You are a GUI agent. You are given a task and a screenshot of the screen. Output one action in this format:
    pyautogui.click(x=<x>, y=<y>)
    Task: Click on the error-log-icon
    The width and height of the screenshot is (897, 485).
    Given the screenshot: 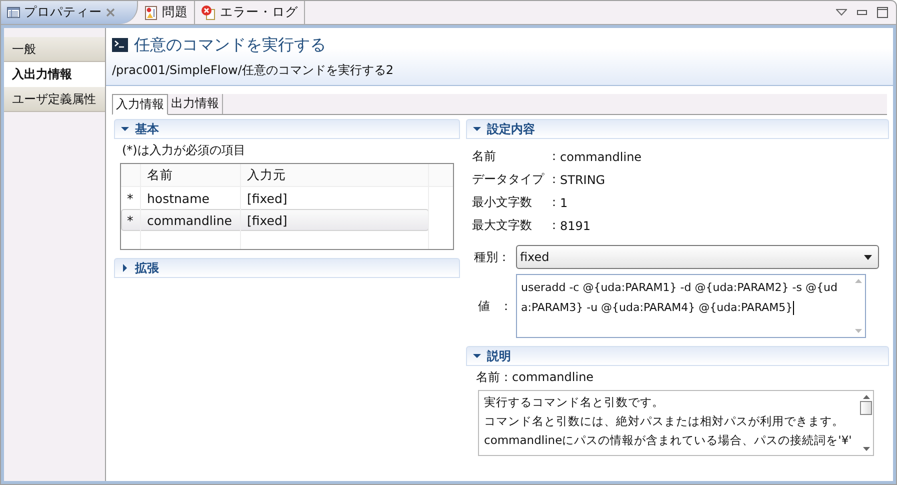 What is the action you would take?
    pyautogui.click(x=208, y=12)
    